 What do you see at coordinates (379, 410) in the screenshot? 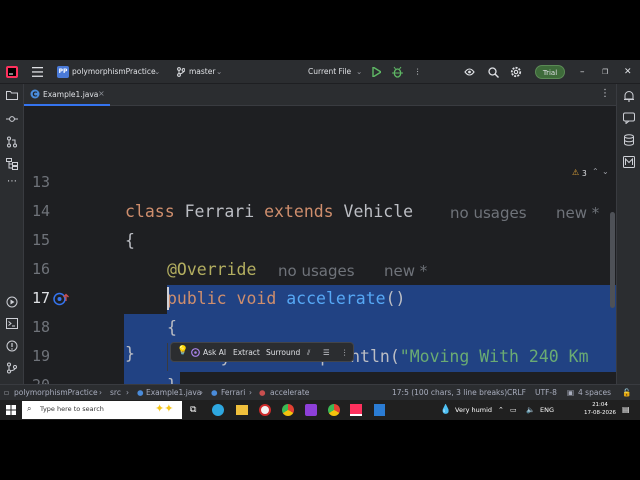
I see `word-icon` at bounding box center [379, 410].